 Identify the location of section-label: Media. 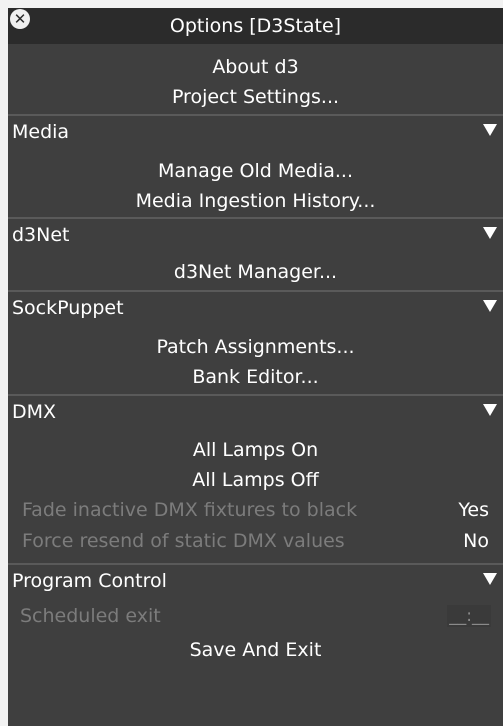
(41, 132).